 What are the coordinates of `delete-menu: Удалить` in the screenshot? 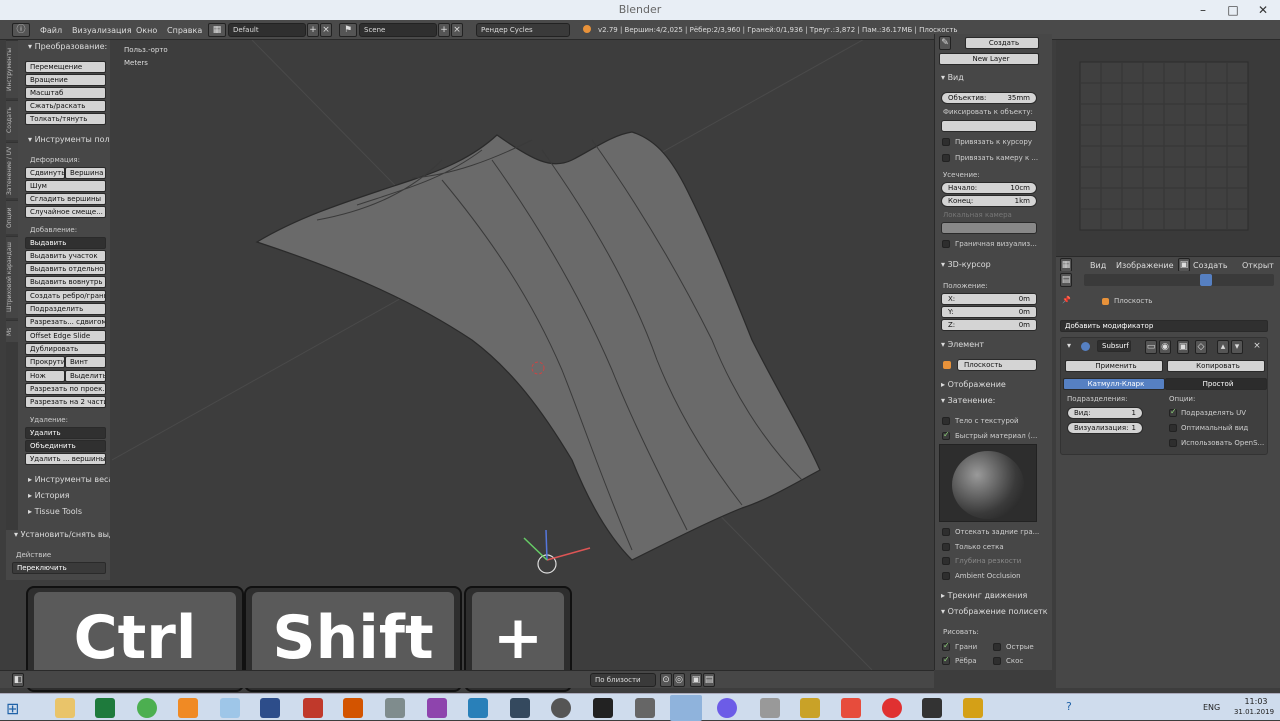 It's located at (65, 433).